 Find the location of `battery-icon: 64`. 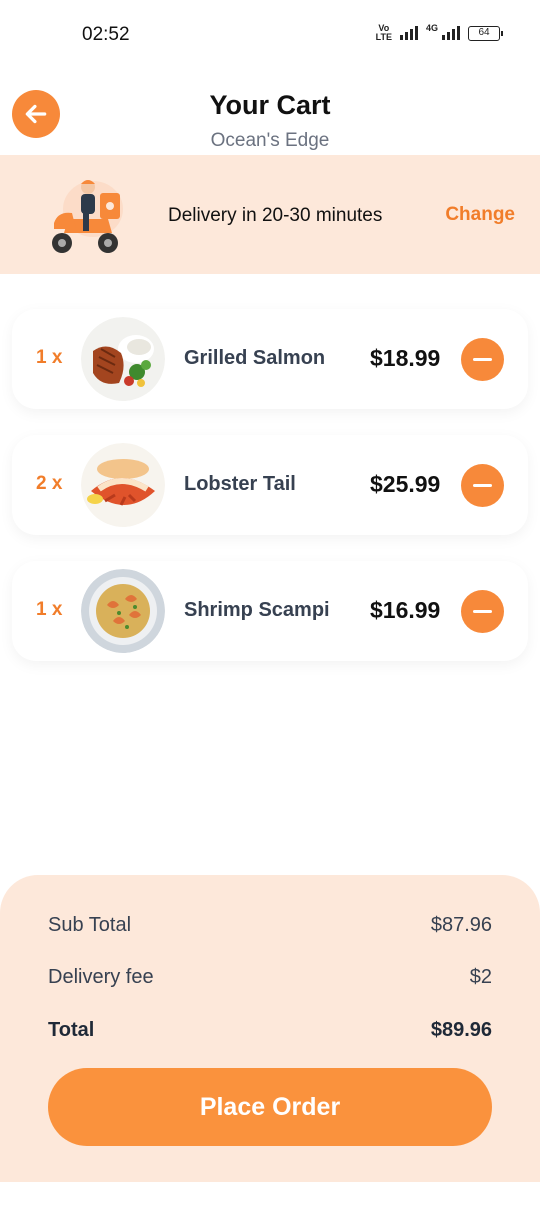

battery-icon: 64 is located at coordinates (485, 33).